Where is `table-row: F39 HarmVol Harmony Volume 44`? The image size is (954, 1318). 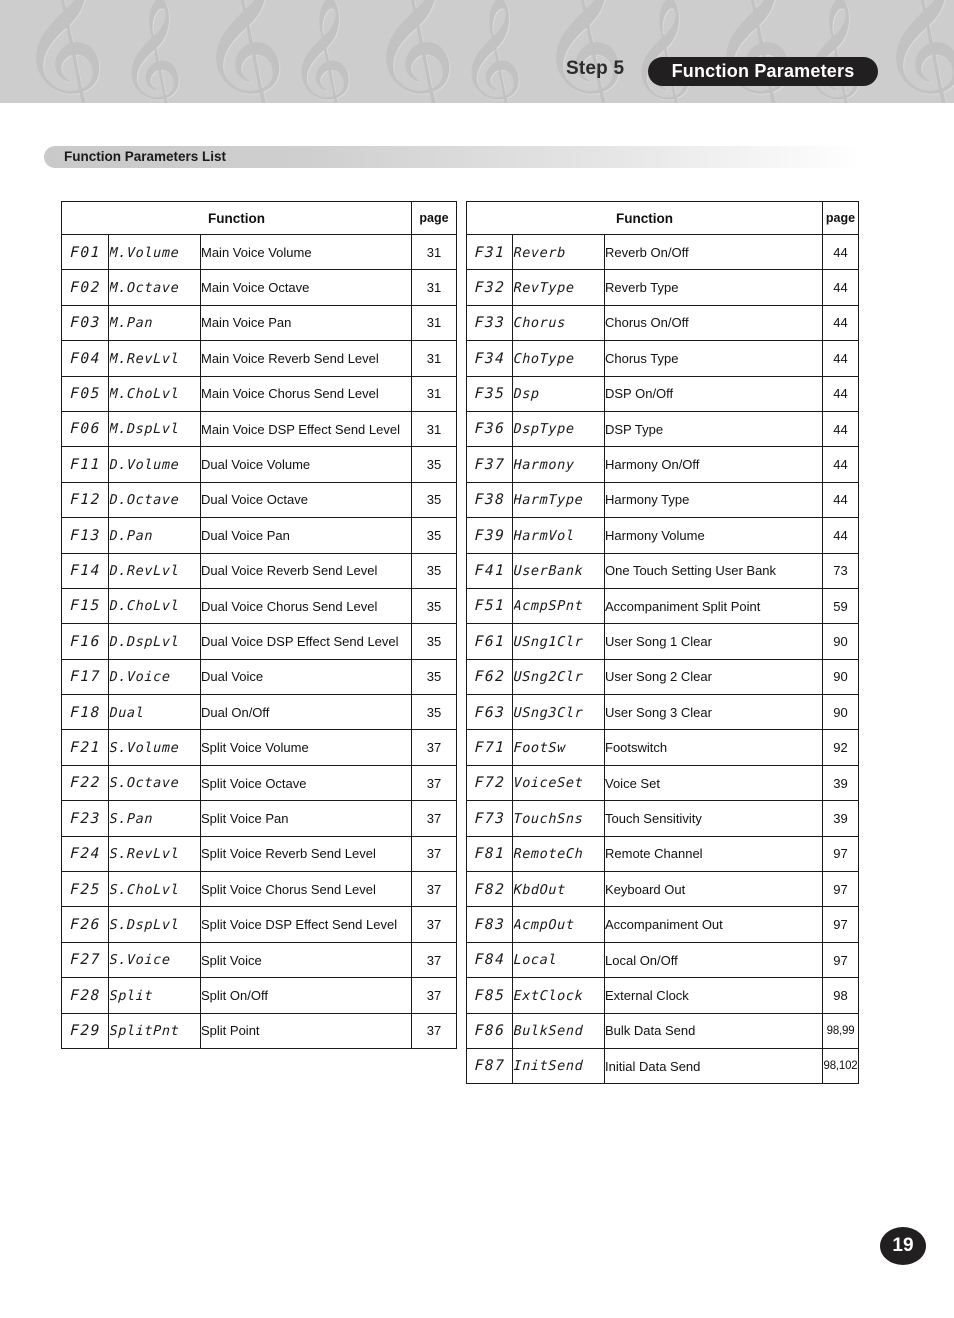 table-row: F39 HarmVol Harmony Volume 44 is located at coordinates (662, 535).